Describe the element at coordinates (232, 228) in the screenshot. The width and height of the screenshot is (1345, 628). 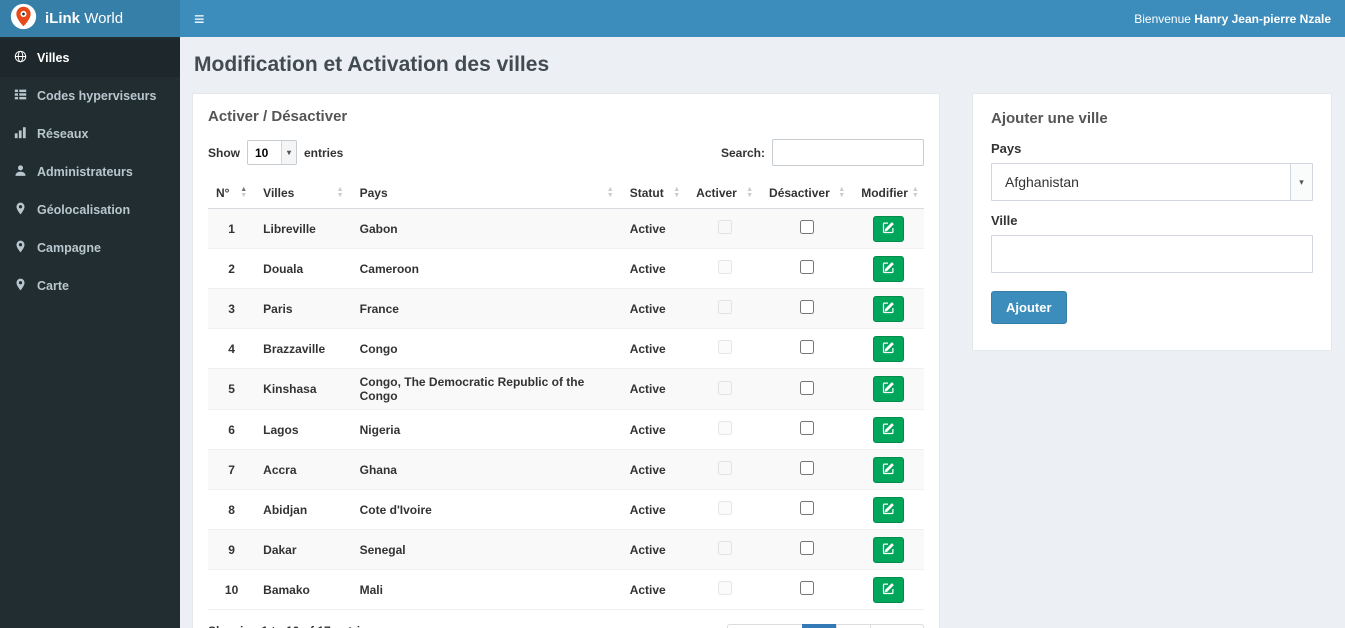
I see `row-number: 1` at that location.